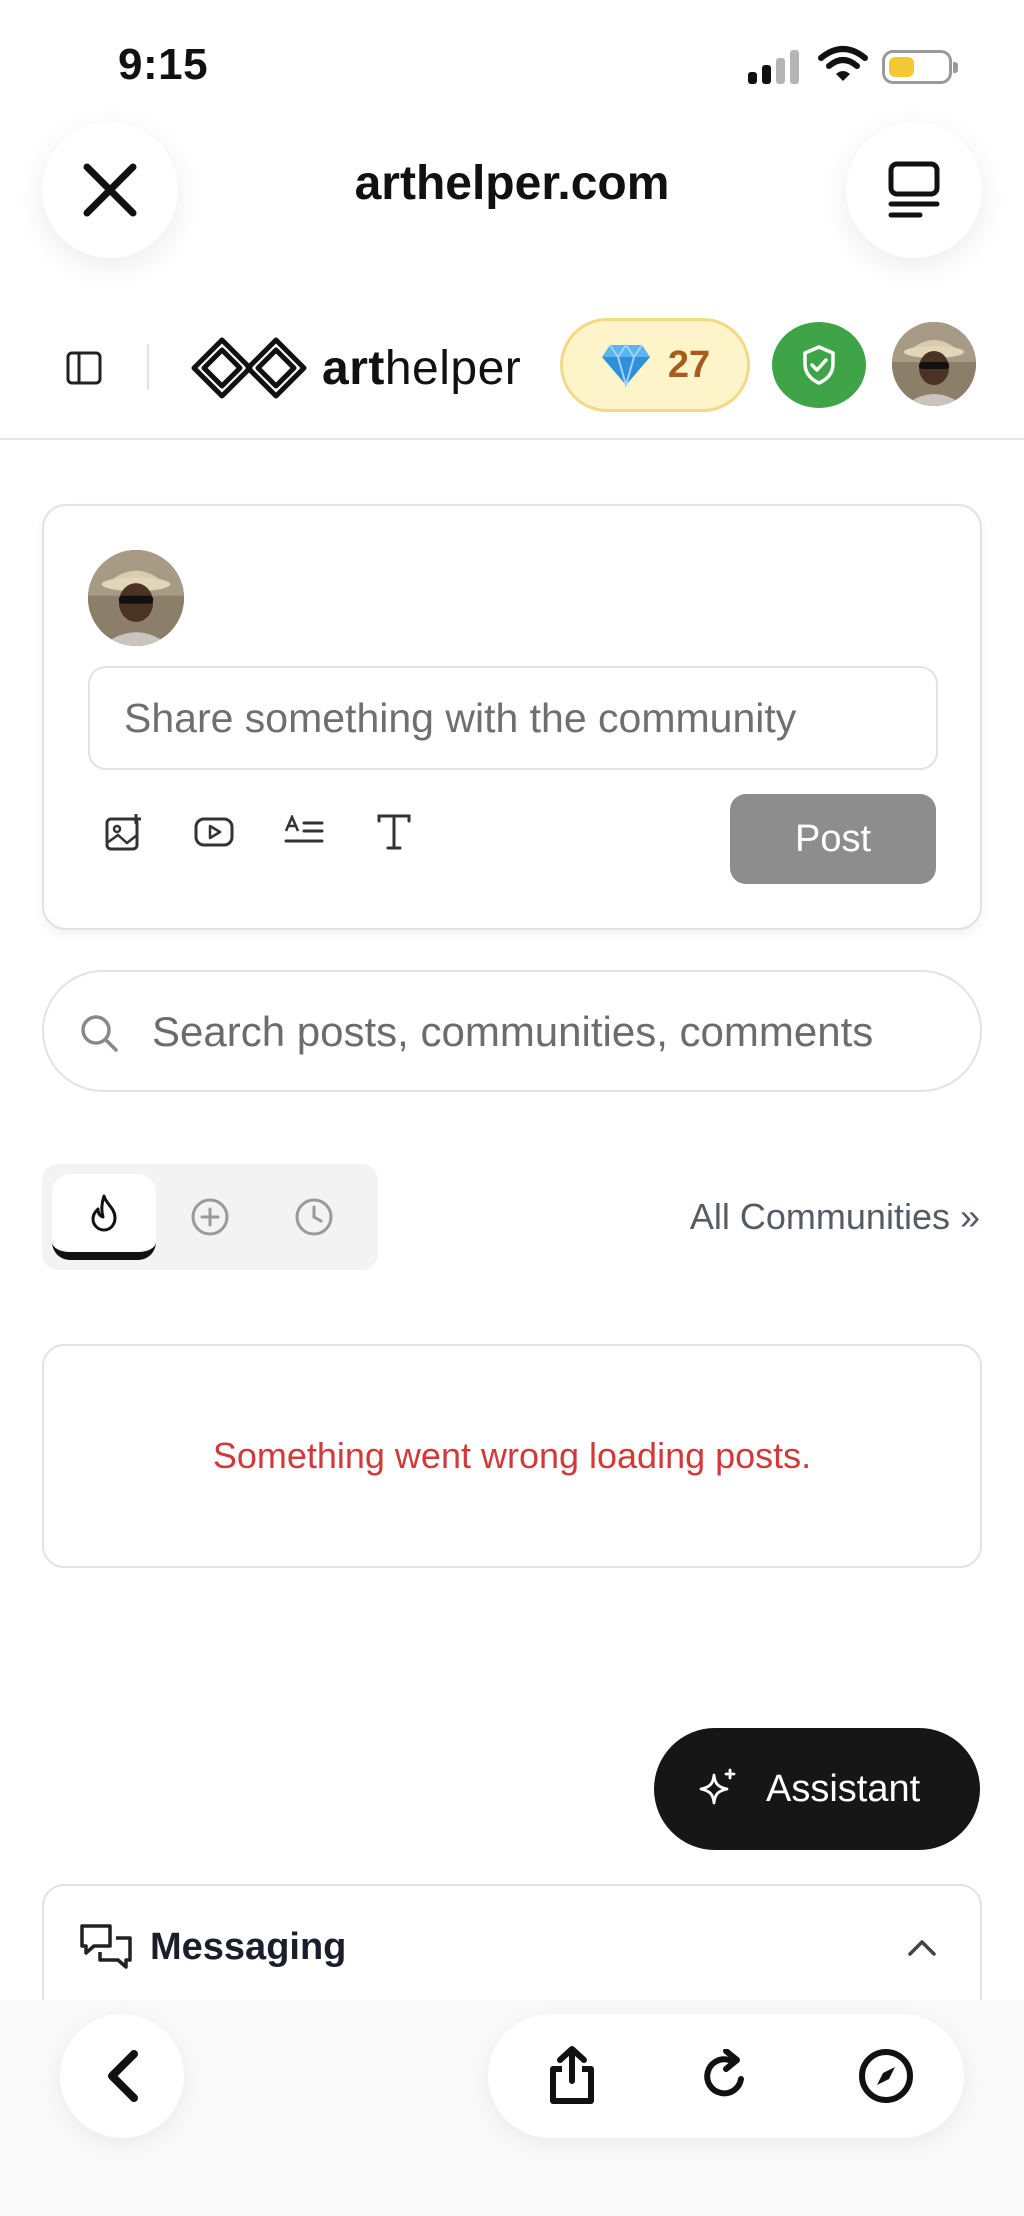 The image size is (1024, 2216). I want to click on all-communities-link: All Communities », so click(835, 1217).